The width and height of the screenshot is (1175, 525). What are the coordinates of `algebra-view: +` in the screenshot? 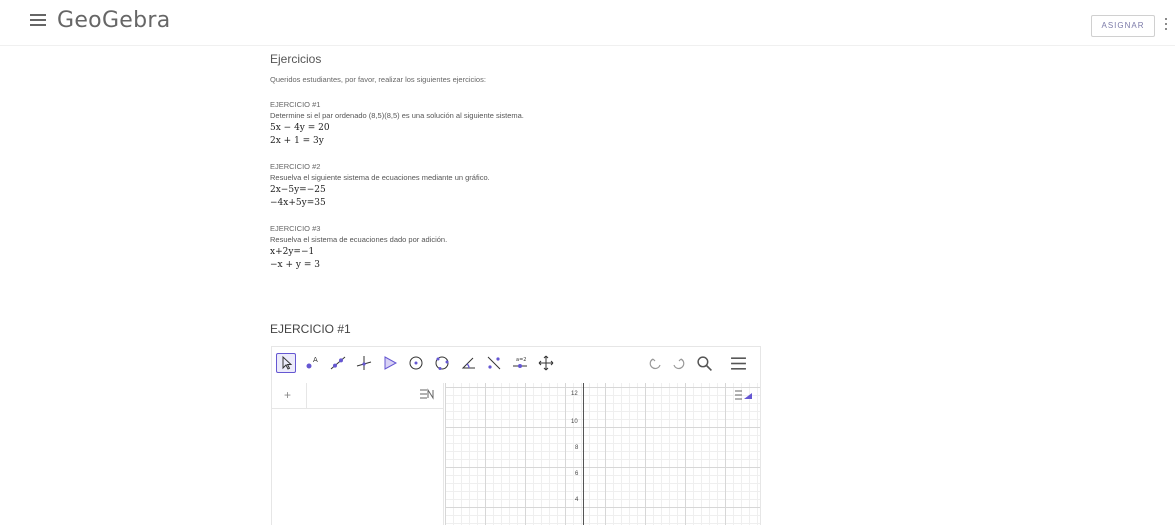 It's located at (358, 454).